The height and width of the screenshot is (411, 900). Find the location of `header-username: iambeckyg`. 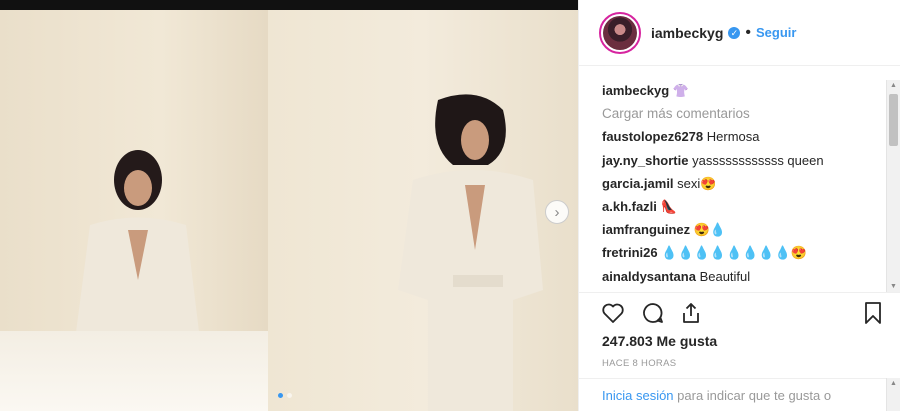

header-username: iambeckyg is located at coordinates (687, 33).